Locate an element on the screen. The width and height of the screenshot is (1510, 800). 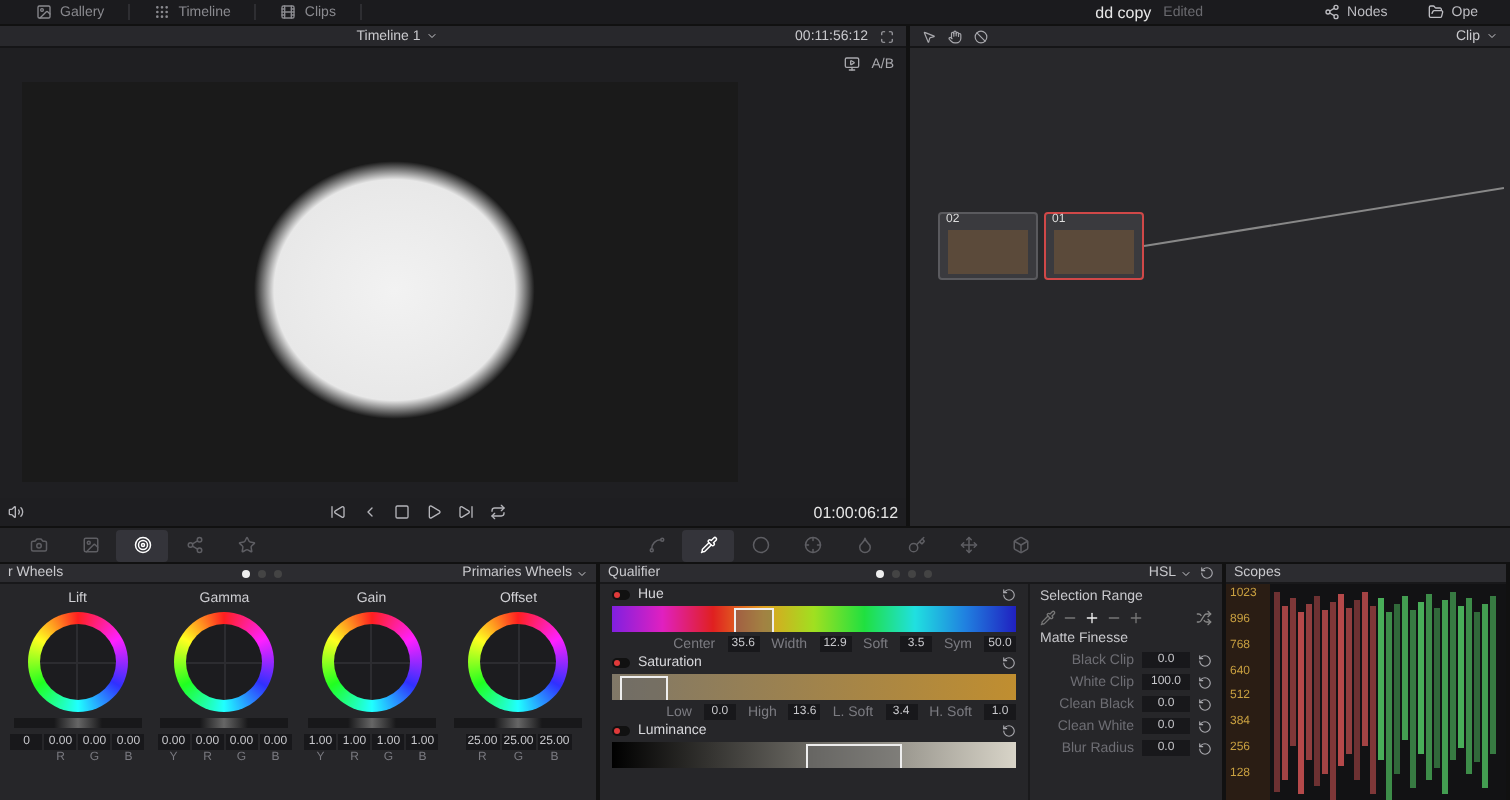
camera-icon is located at coordinates (38, 545).